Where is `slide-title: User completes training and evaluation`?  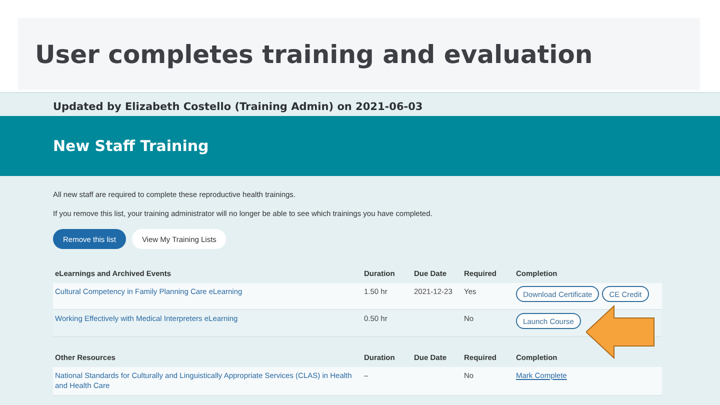 slide-title: User completes training and evaluation is located at coordinates (314, 54).